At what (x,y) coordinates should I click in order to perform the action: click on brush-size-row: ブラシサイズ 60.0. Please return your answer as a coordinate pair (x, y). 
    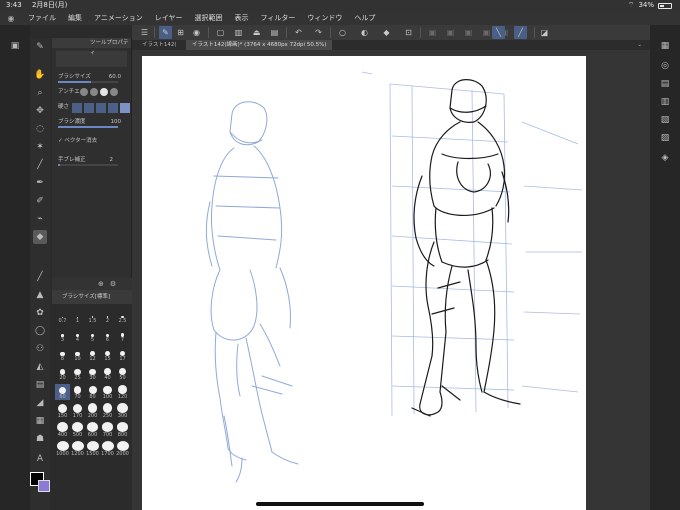
    Looking at the image, I should click on (91, 77).